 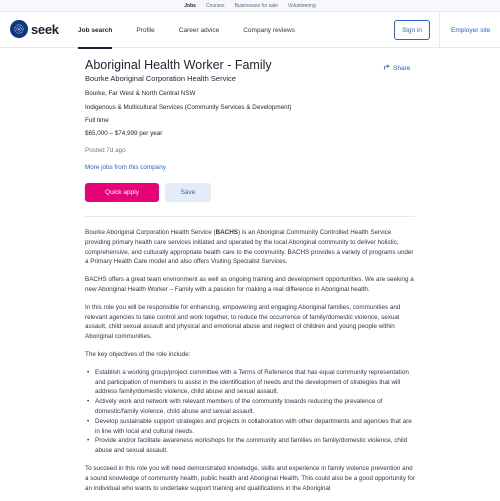 What do you see at coordinates (138, 354) in the screenshot?
I see `description-paragraph: The key objectives of the role include:` at bounding box center [138, 354].